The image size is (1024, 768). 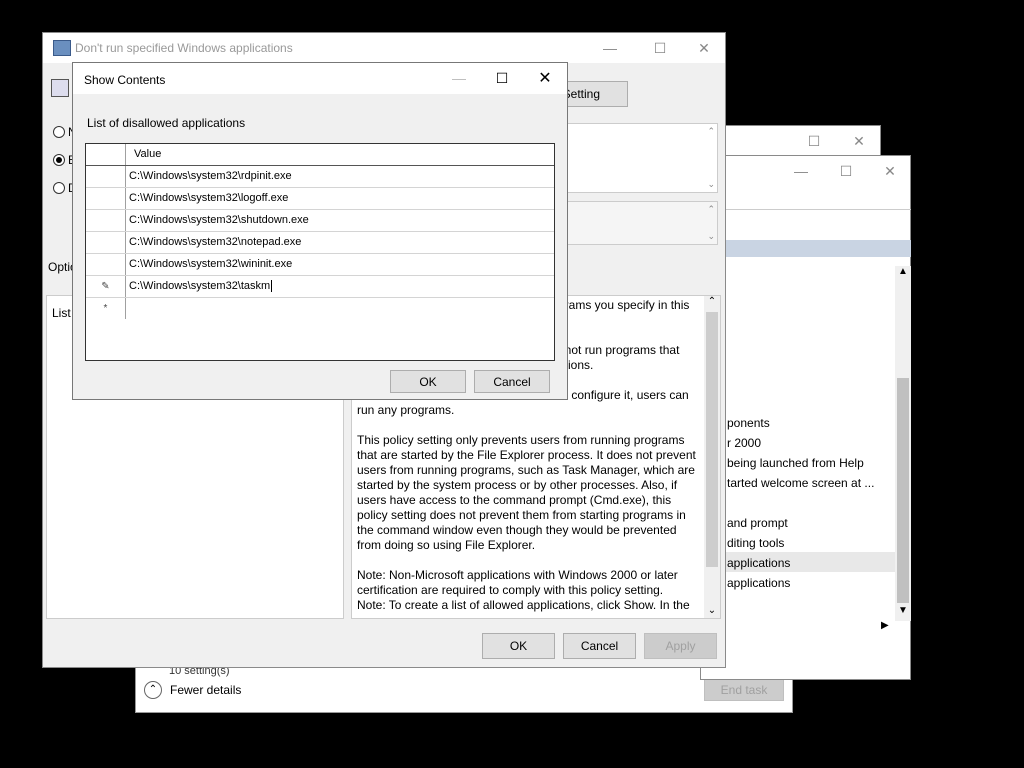 I want to click on policy-icon, so click(x=62, y=48).